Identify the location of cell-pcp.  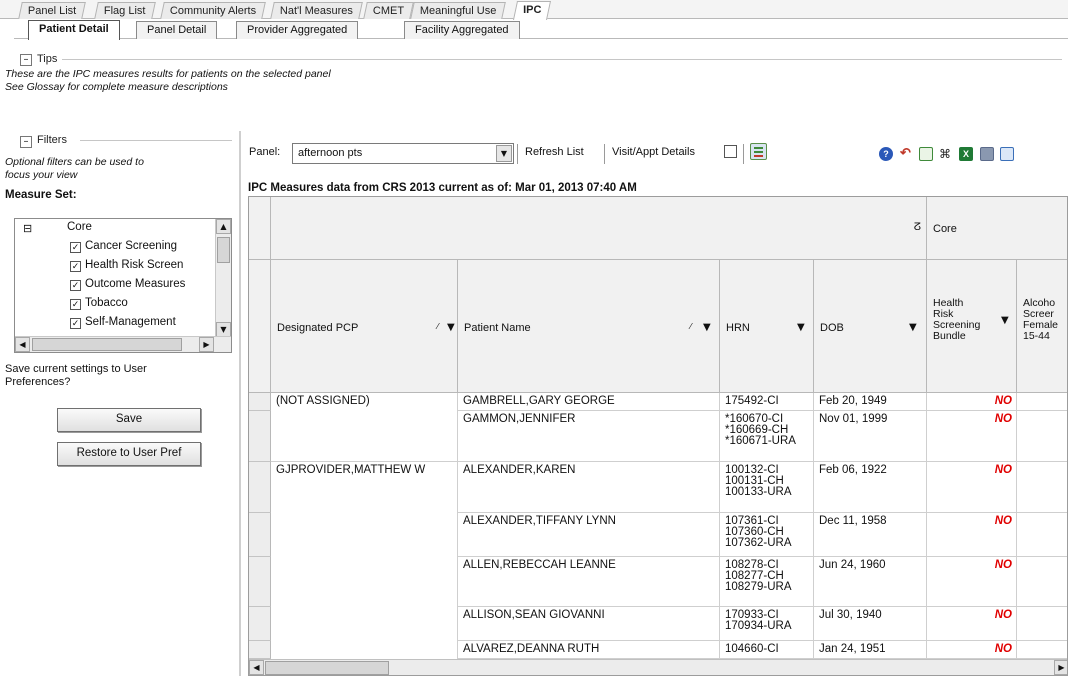
(364, 436).